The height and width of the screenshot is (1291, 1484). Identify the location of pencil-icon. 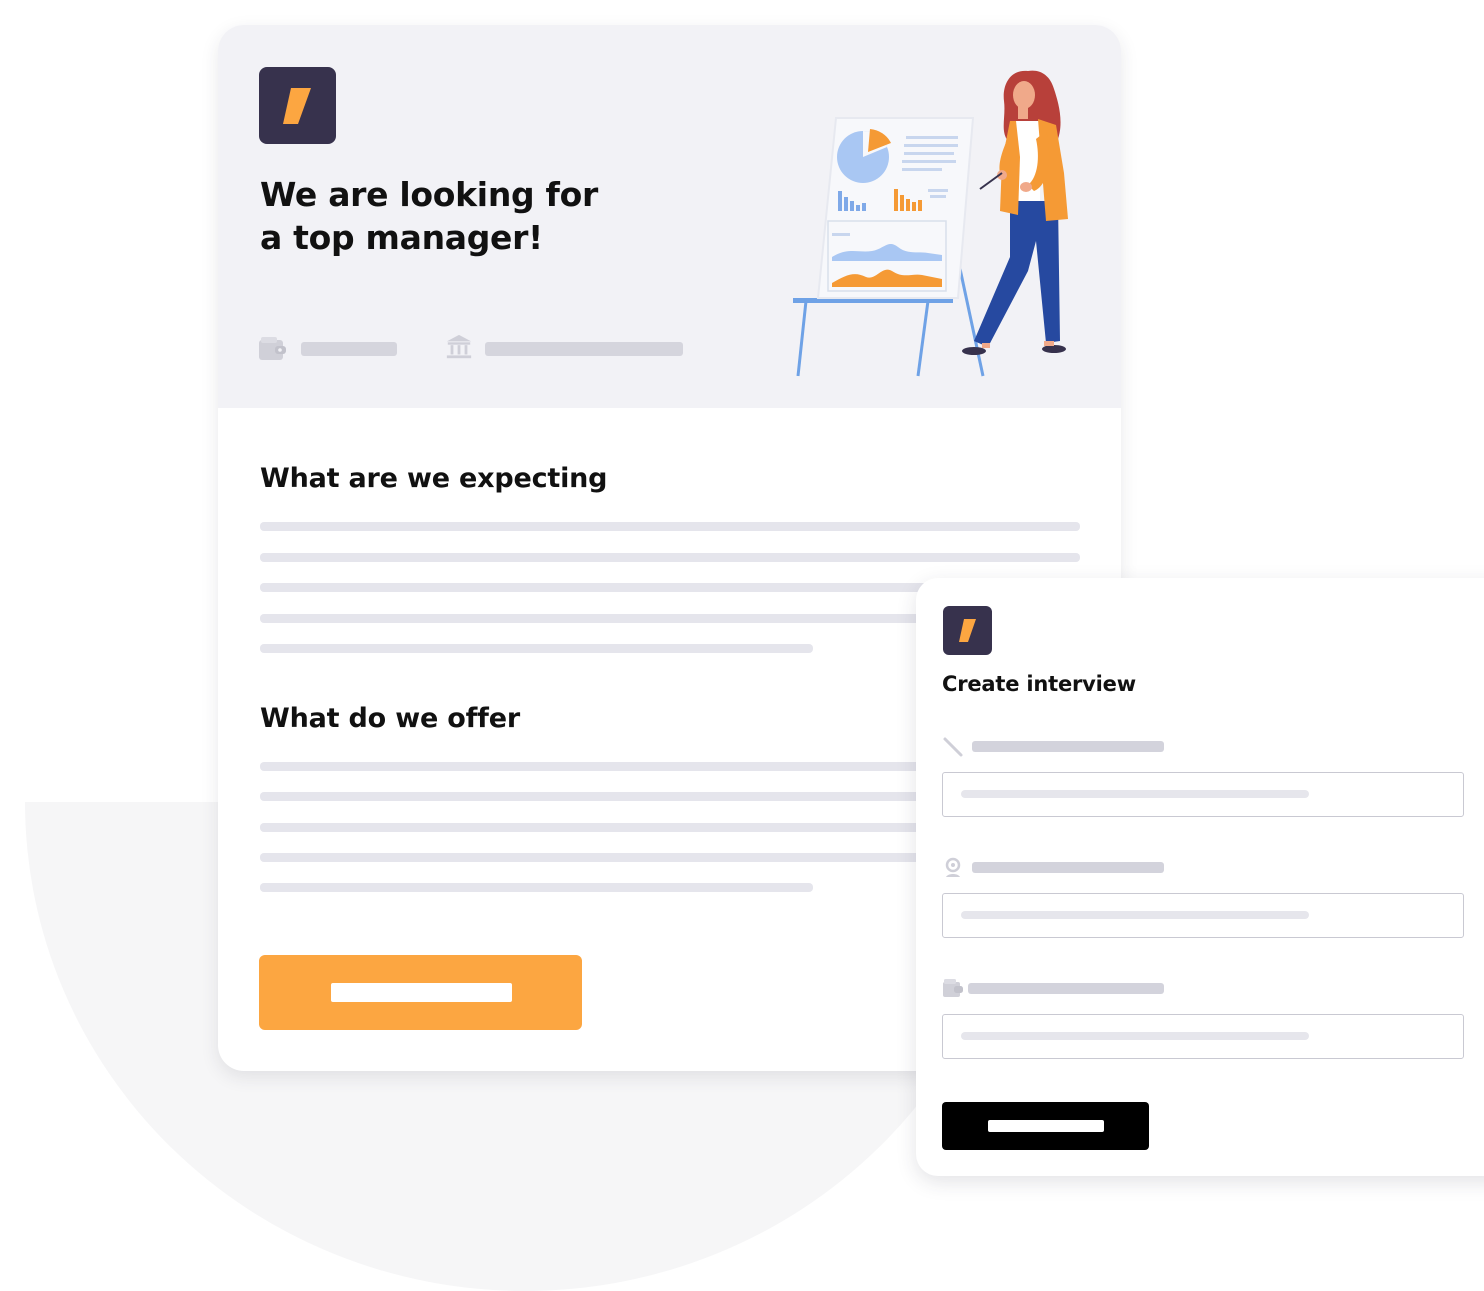
(953, 747).